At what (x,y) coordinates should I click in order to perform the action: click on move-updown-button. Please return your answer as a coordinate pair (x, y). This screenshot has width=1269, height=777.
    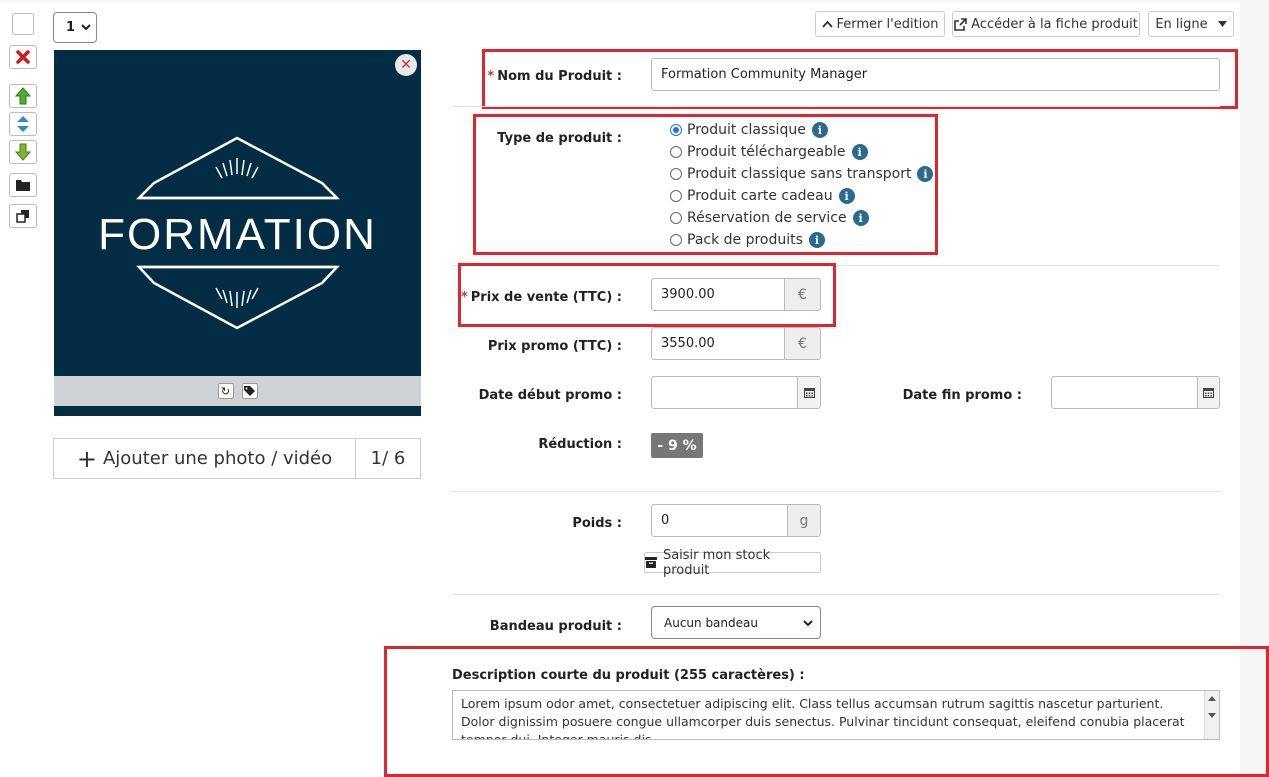
    Looking at the image, I should click on (23, 124).